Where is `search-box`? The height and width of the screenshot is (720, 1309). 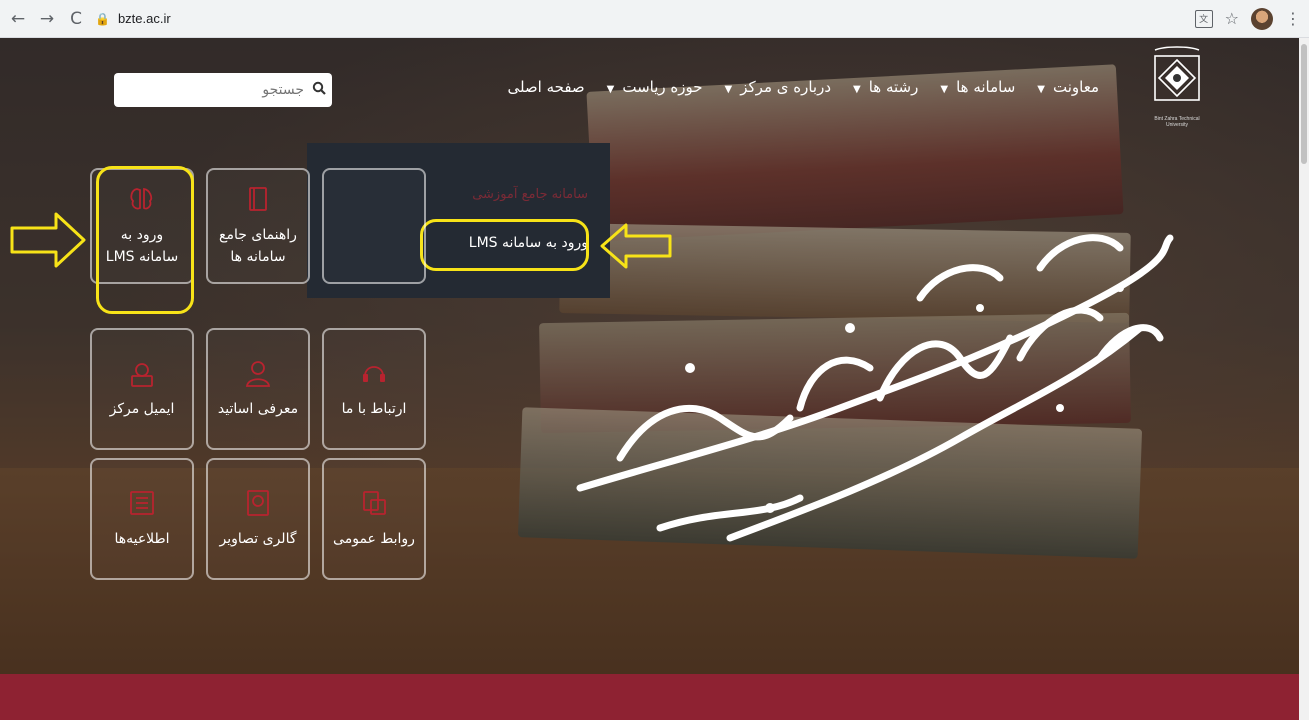
search-box is located at coordinates (223, 90).